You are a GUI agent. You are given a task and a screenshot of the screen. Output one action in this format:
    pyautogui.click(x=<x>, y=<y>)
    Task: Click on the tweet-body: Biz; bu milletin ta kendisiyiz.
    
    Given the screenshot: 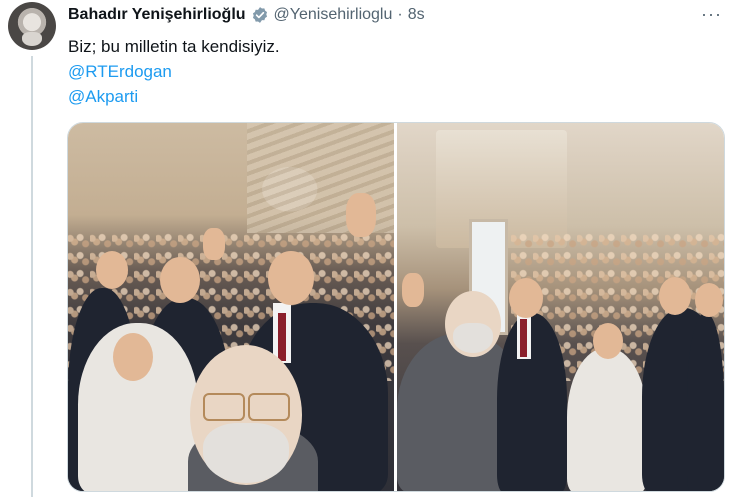 What is the action you would take?
    pyautogui.click(x=174, y=46)
    